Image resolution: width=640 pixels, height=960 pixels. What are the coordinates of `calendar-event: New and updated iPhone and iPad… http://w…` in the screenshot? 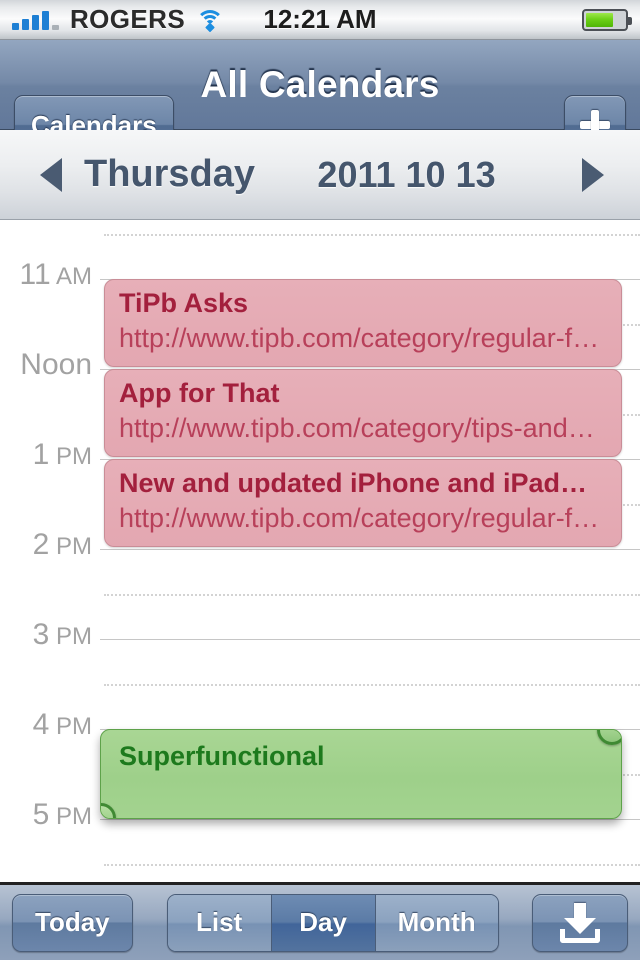 It's located at (363, 503).